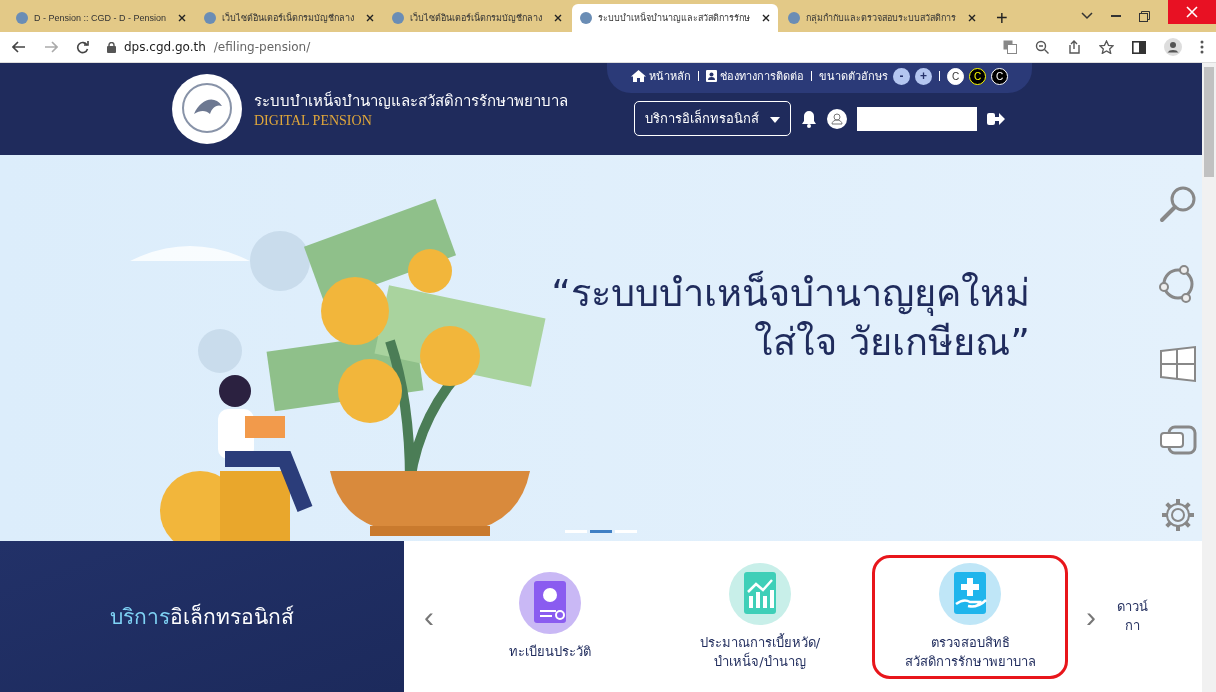 The width and height of the screenshot is (1216, 692). I want to click on chart-document-icon, so click(760, 594).